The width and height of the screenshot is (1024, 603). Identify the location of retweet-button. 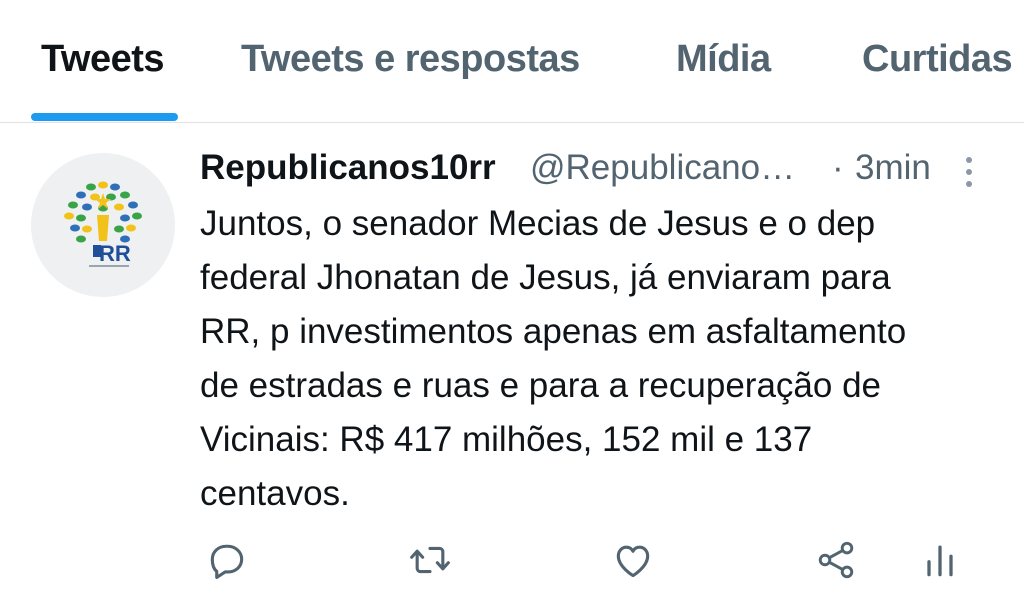
(430, 560).